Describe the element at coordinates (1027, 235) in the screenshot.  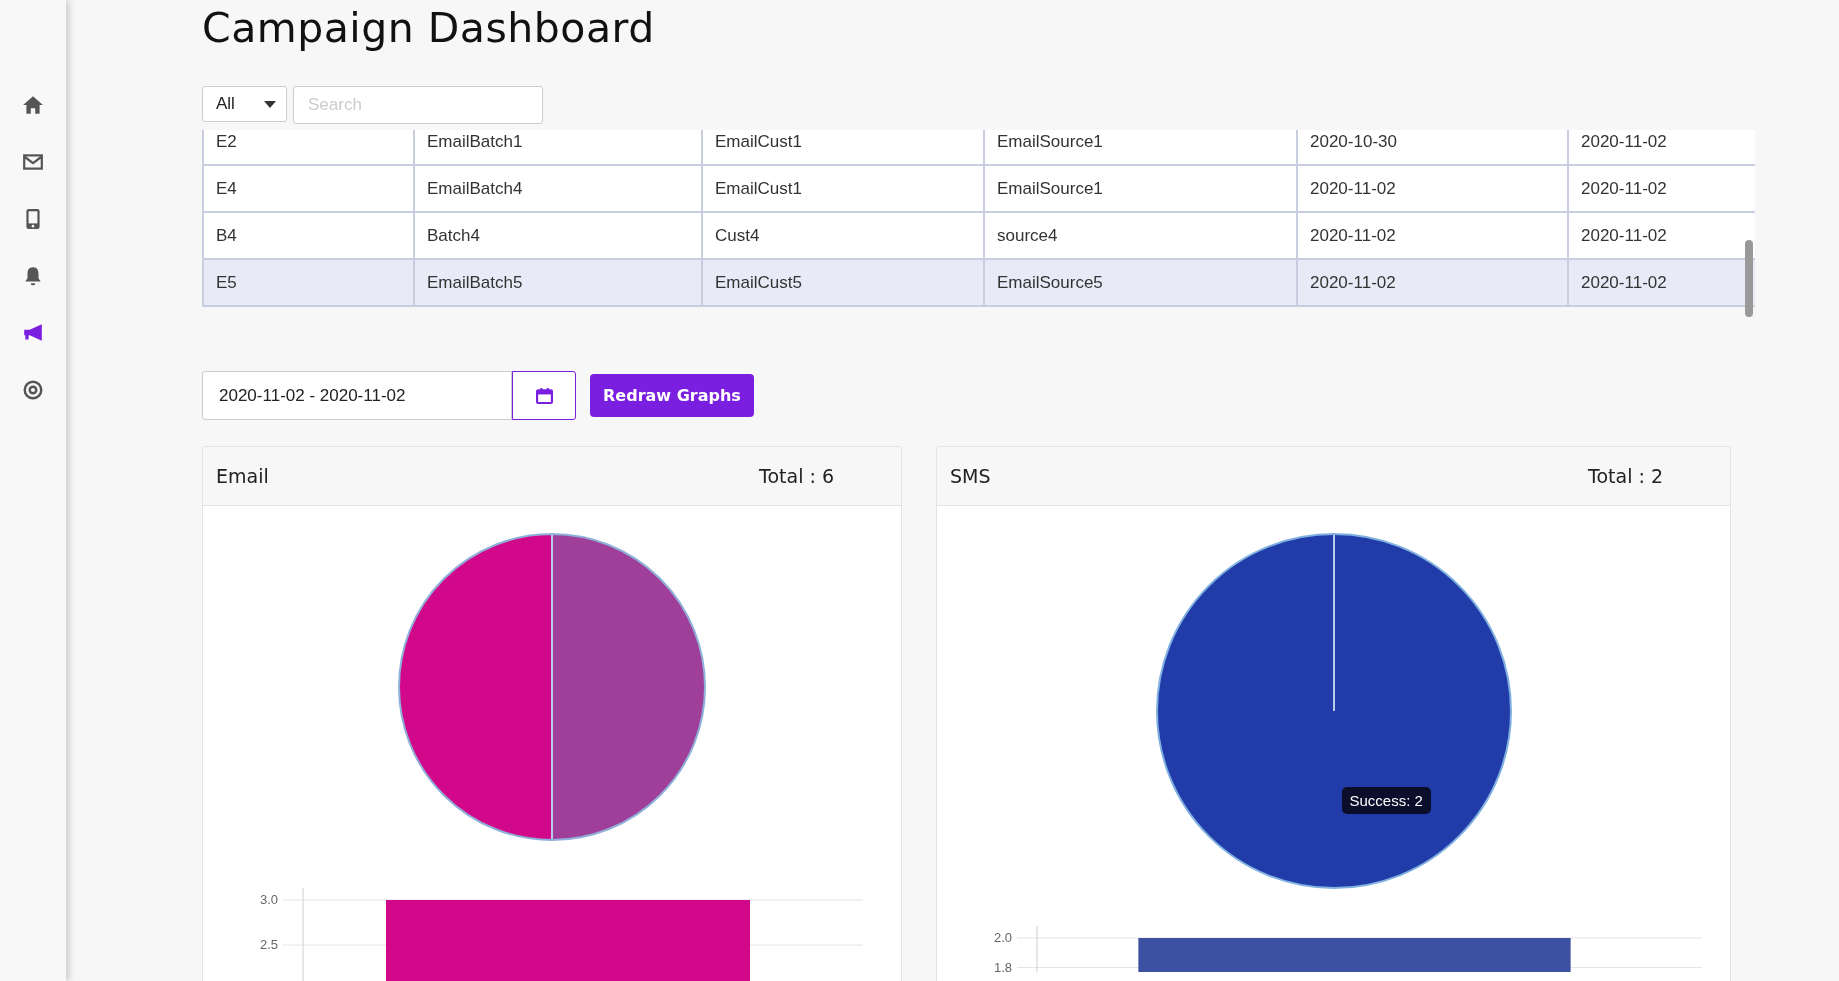
I see `table-cell: source4` at that location.